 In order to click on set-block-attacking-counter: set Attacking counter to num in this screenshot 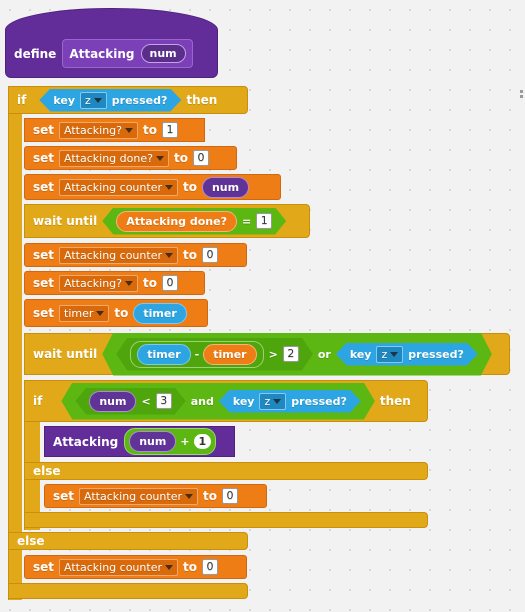, I will do `click(152, 187)`.